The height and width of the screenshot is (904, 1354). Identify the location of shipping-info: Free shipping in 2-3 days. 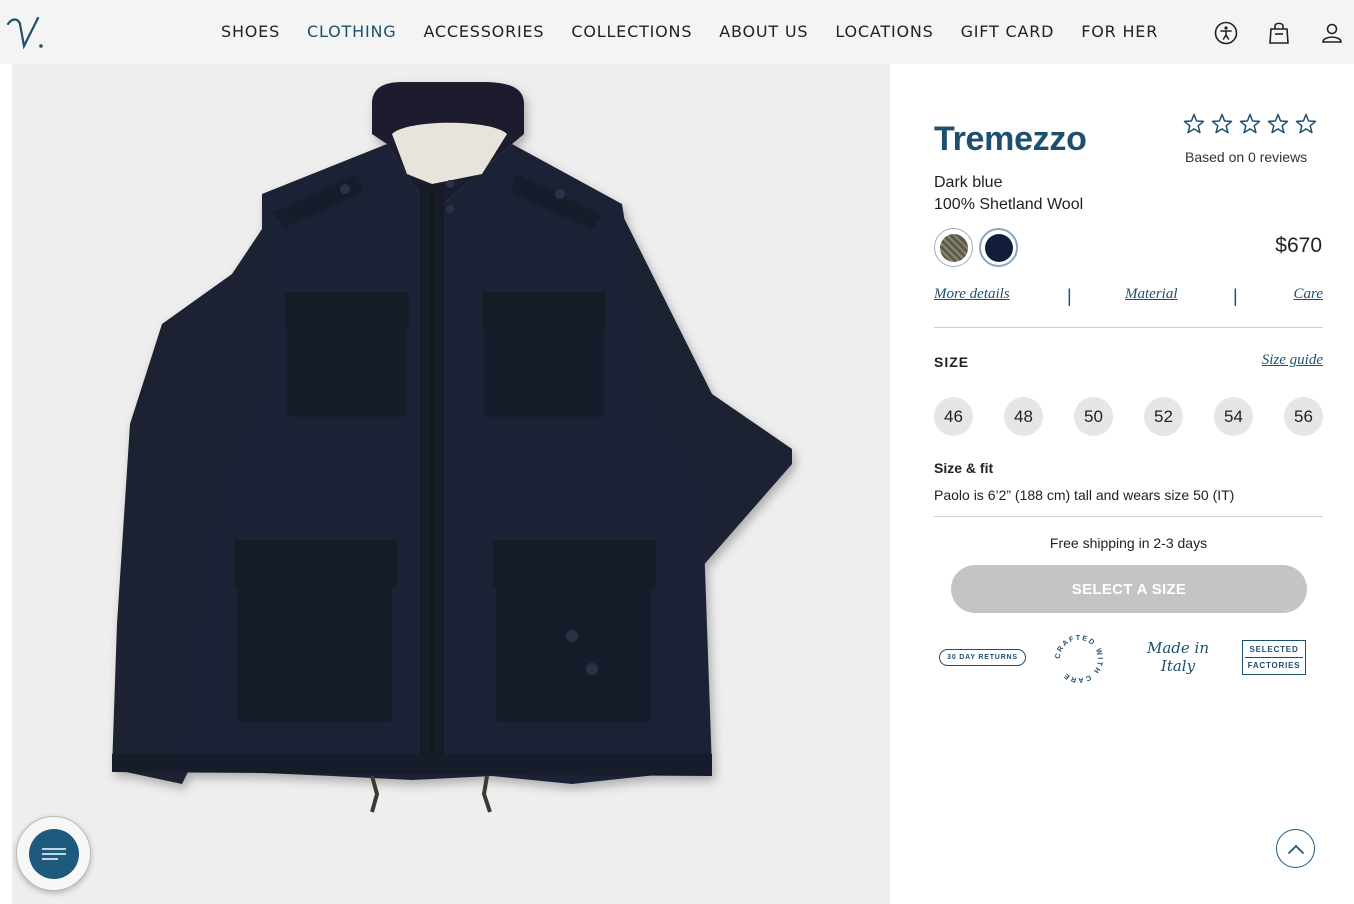
(1128, 543).